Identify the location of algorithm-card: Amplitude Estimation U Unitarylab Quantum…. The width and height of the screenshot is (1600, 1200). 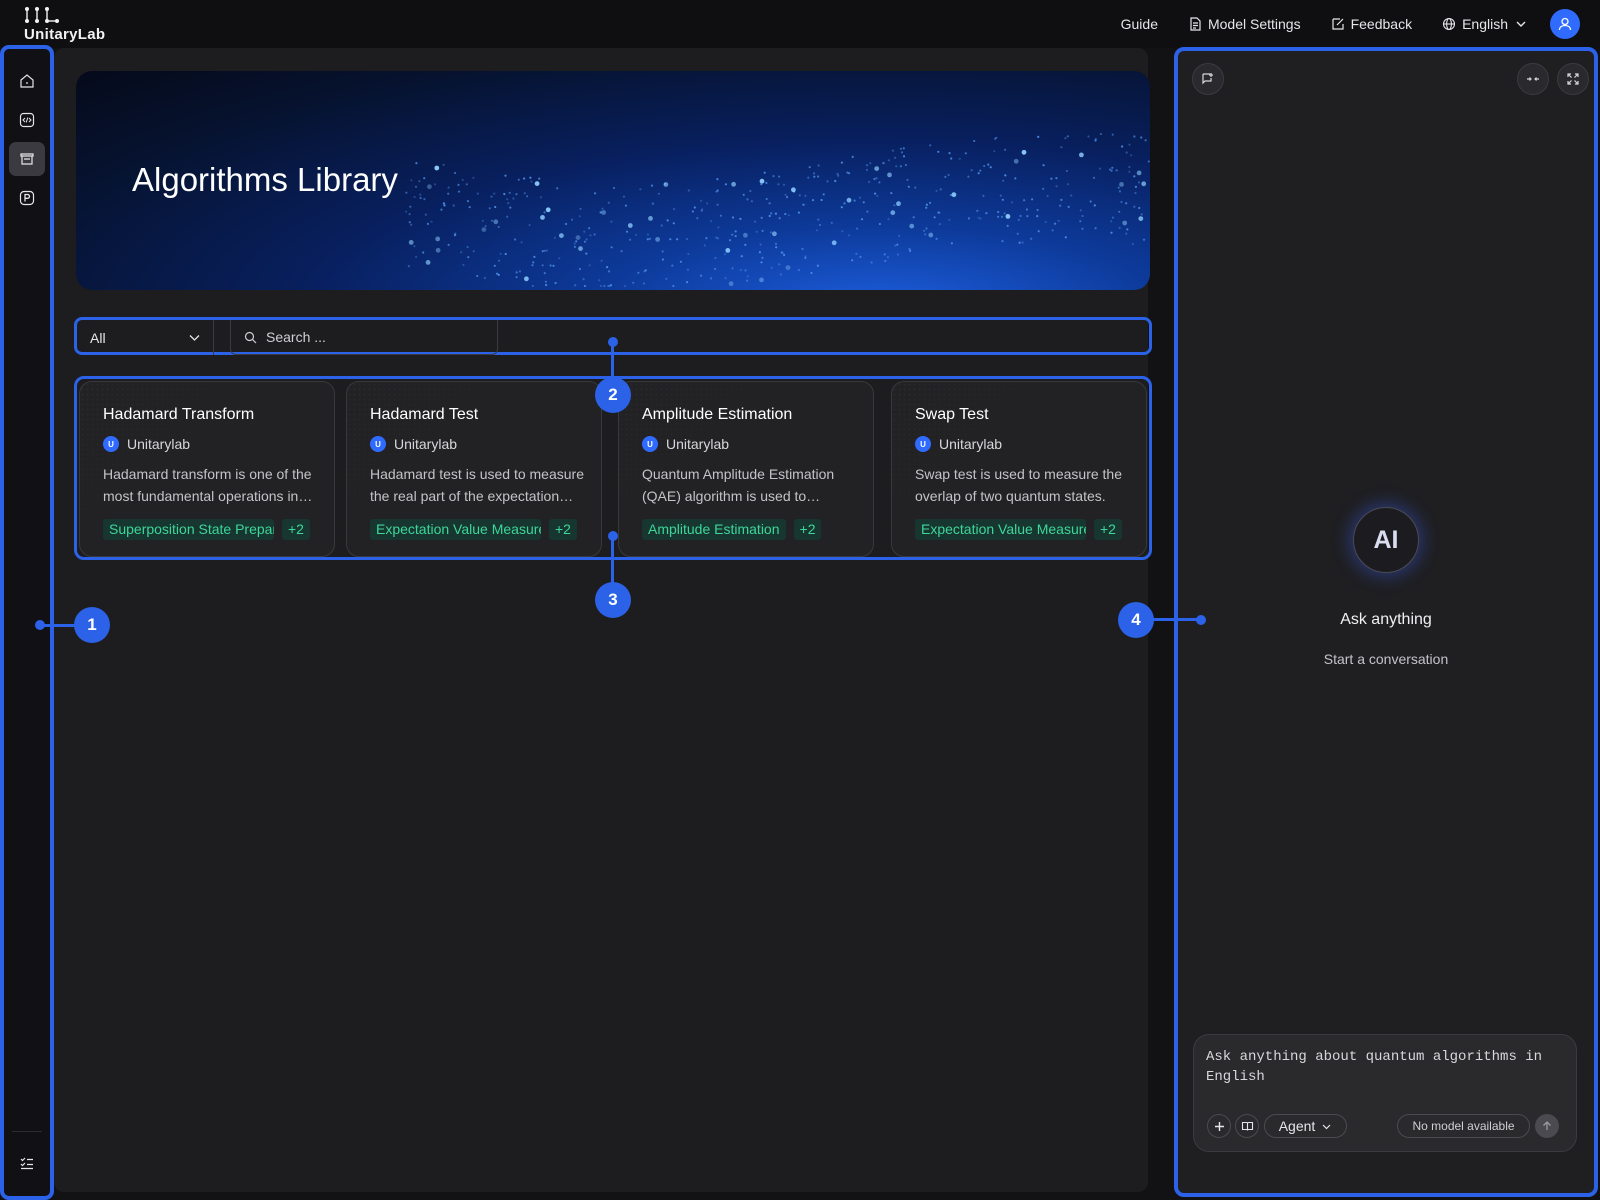
(746, 469).